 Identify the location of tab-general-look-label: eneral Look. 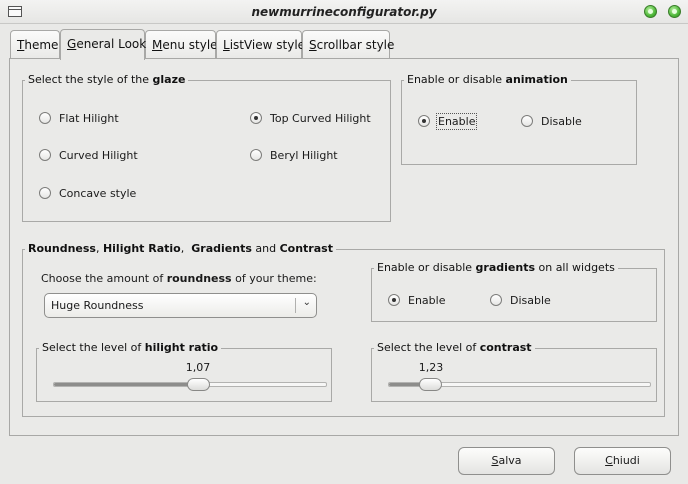
(111, 44).